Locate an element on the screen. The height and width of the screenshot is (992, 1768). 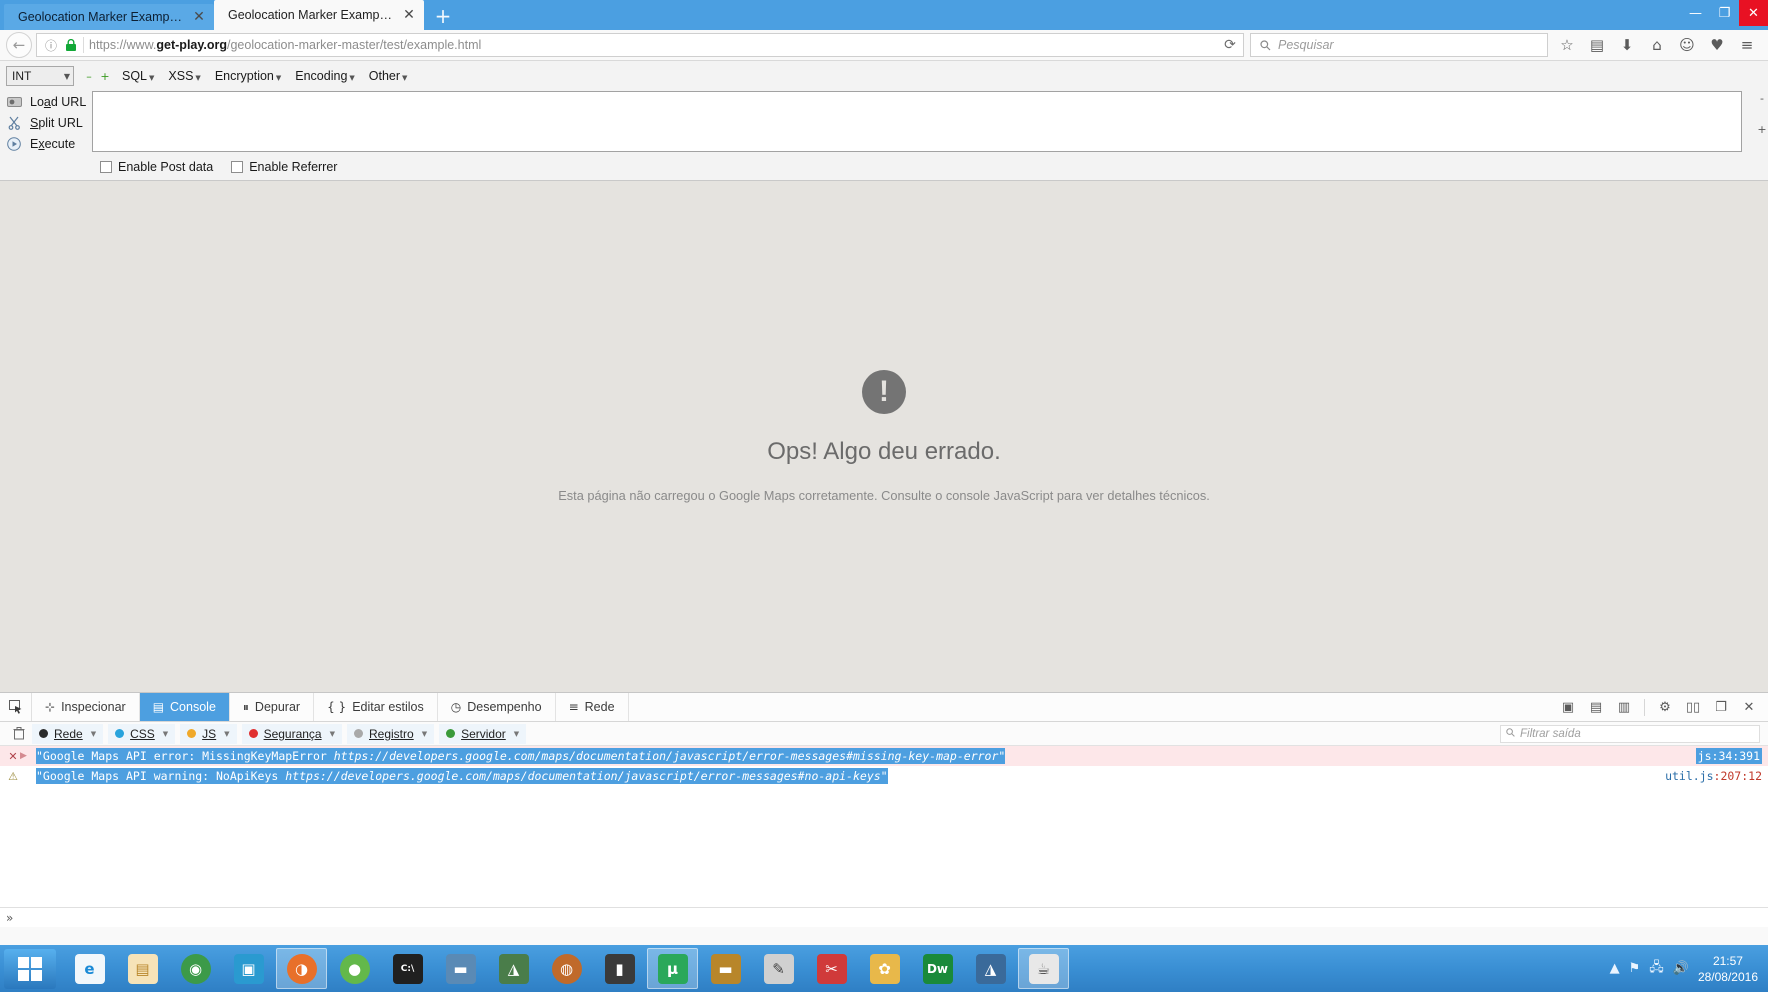
gear-icon: ⚙ is located at coordinates (1665, 707).